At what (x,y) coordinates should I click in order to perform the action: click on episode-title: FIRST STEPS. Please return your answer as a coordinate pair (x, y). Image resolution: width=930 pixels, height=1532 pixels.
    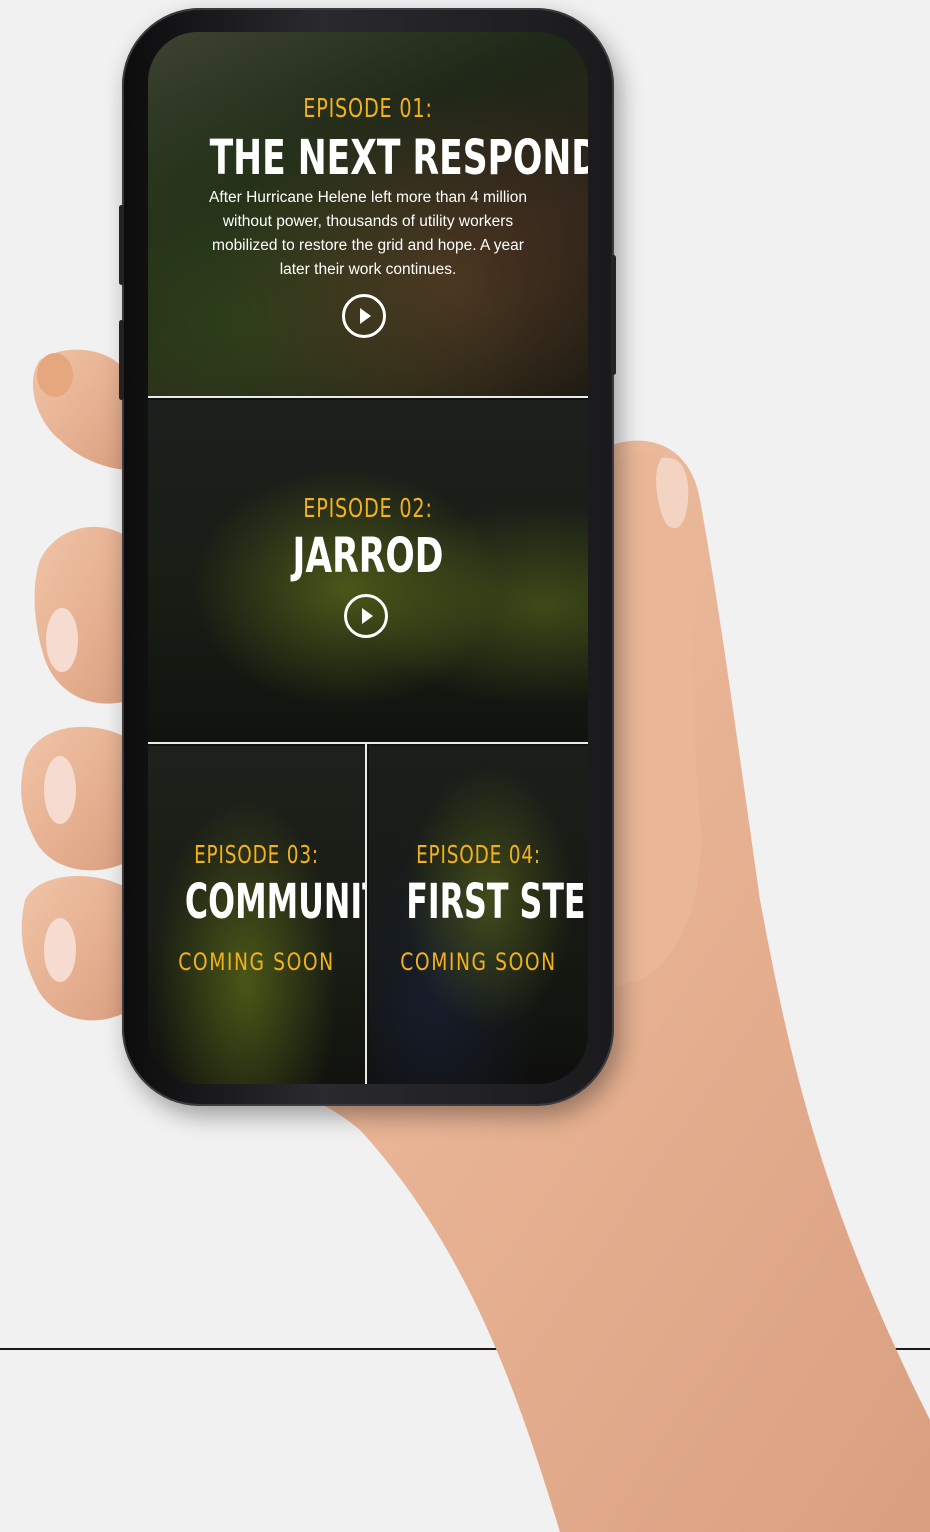
    Looking at the image, I should click on (497, 902).